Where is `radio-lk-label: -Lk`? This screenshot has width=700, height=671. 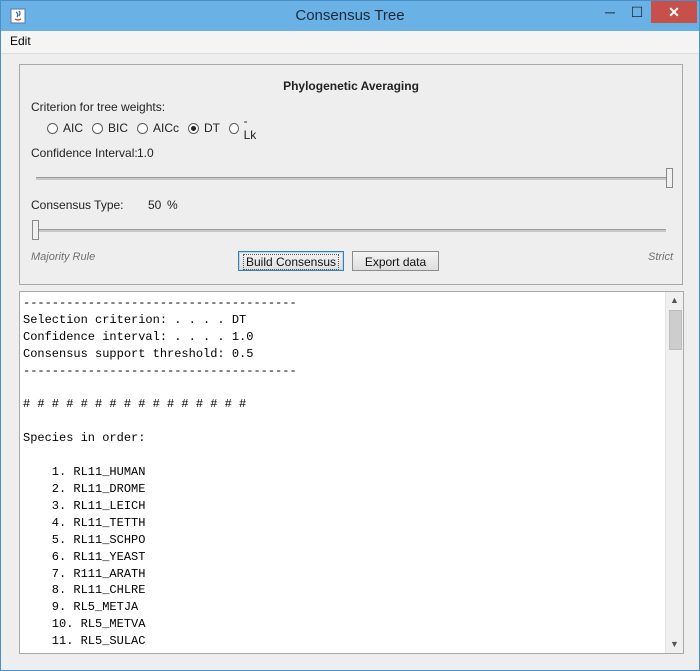
radio-lk-label: -Lk is located at coordinates (250, 128).